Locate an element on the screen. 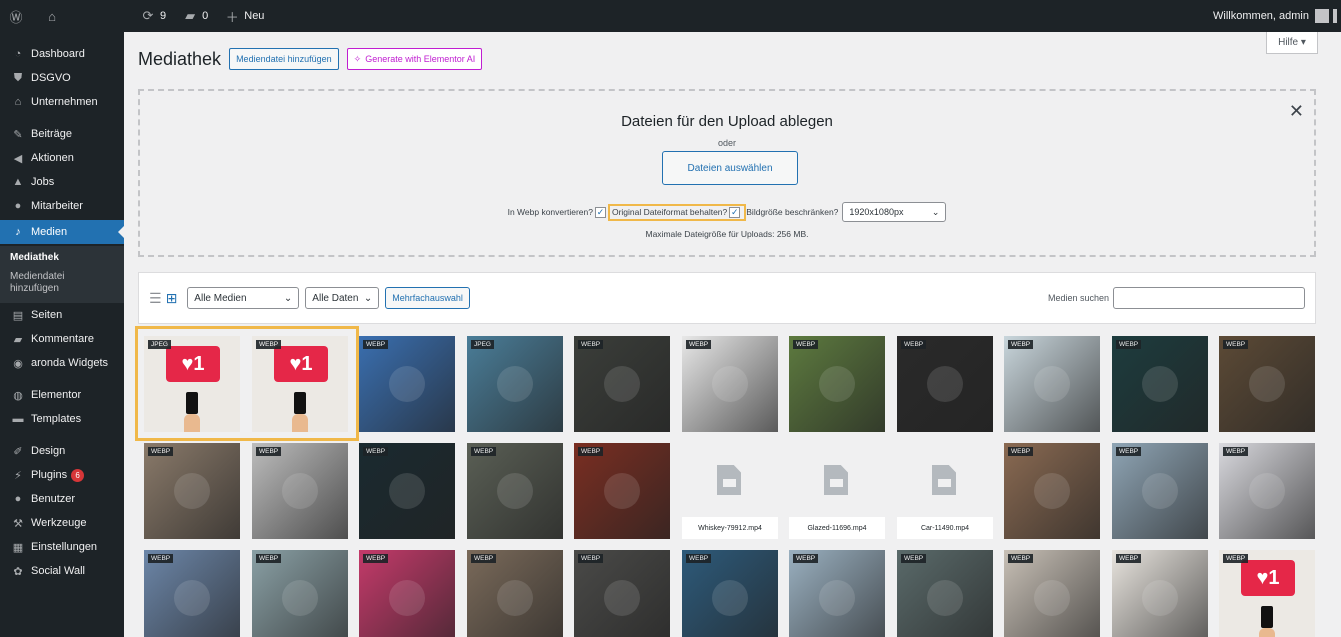 The width and height of the screenshot is (1341, 637). dashboard-icon: ◔ is located at coordinates (18, 54).